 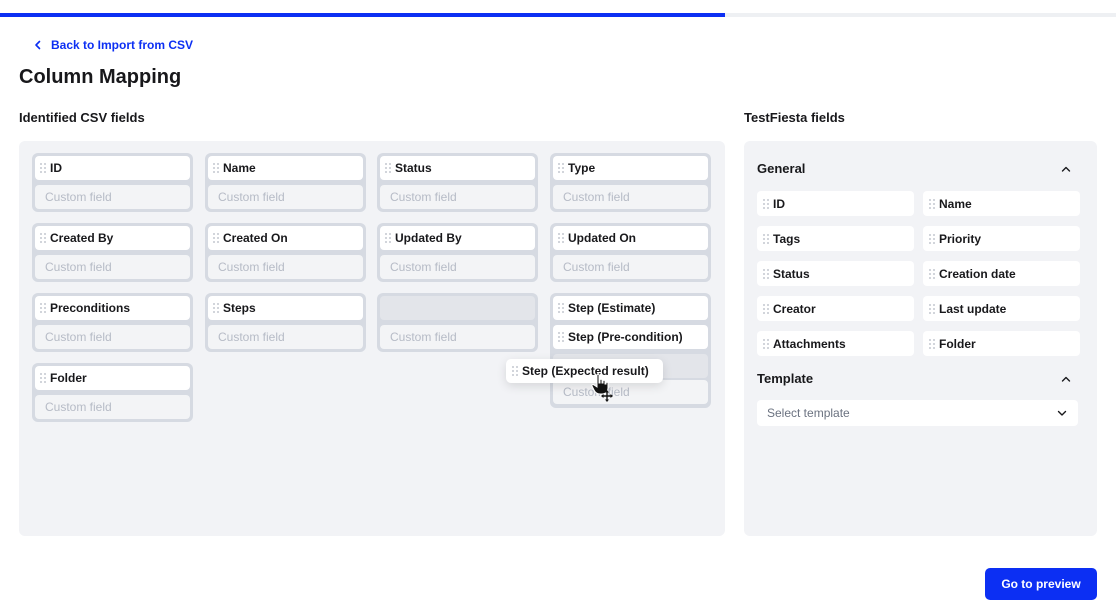 I want to click on back-link-label: Back to Import from CSV, so click(x=122, y=45).